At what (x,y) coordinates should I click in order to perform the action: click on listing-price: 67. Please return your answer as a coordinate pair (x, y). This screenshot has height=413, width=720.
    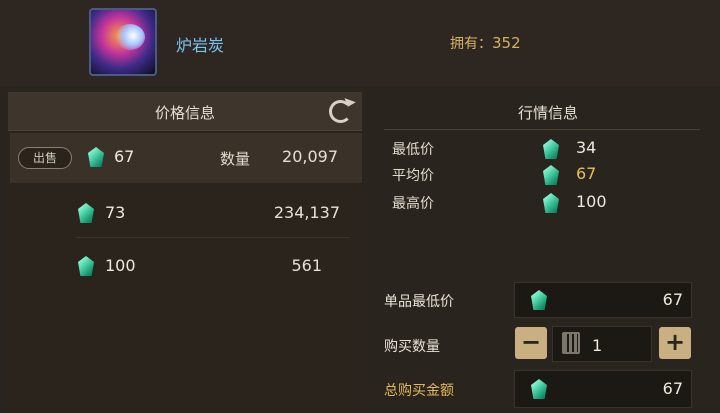
    Looking at the image, I should click on (124, 156).